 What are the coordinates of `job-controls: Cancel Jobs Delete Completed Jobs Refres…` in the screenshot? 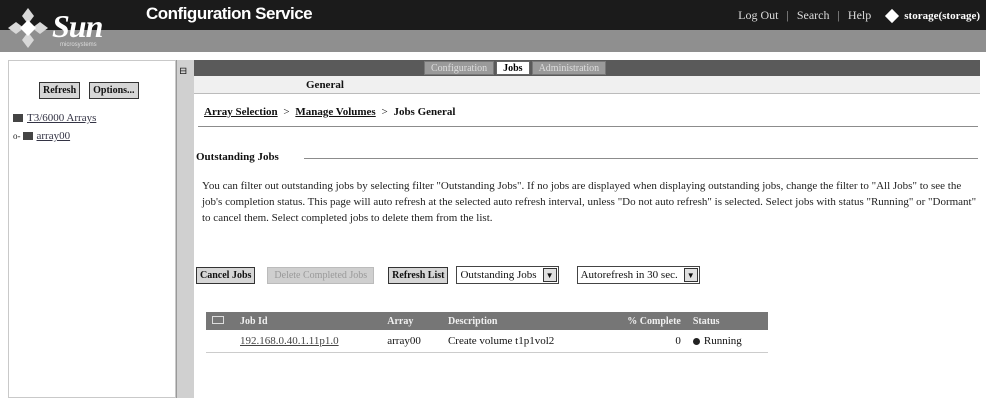 It's located at (448, 275).